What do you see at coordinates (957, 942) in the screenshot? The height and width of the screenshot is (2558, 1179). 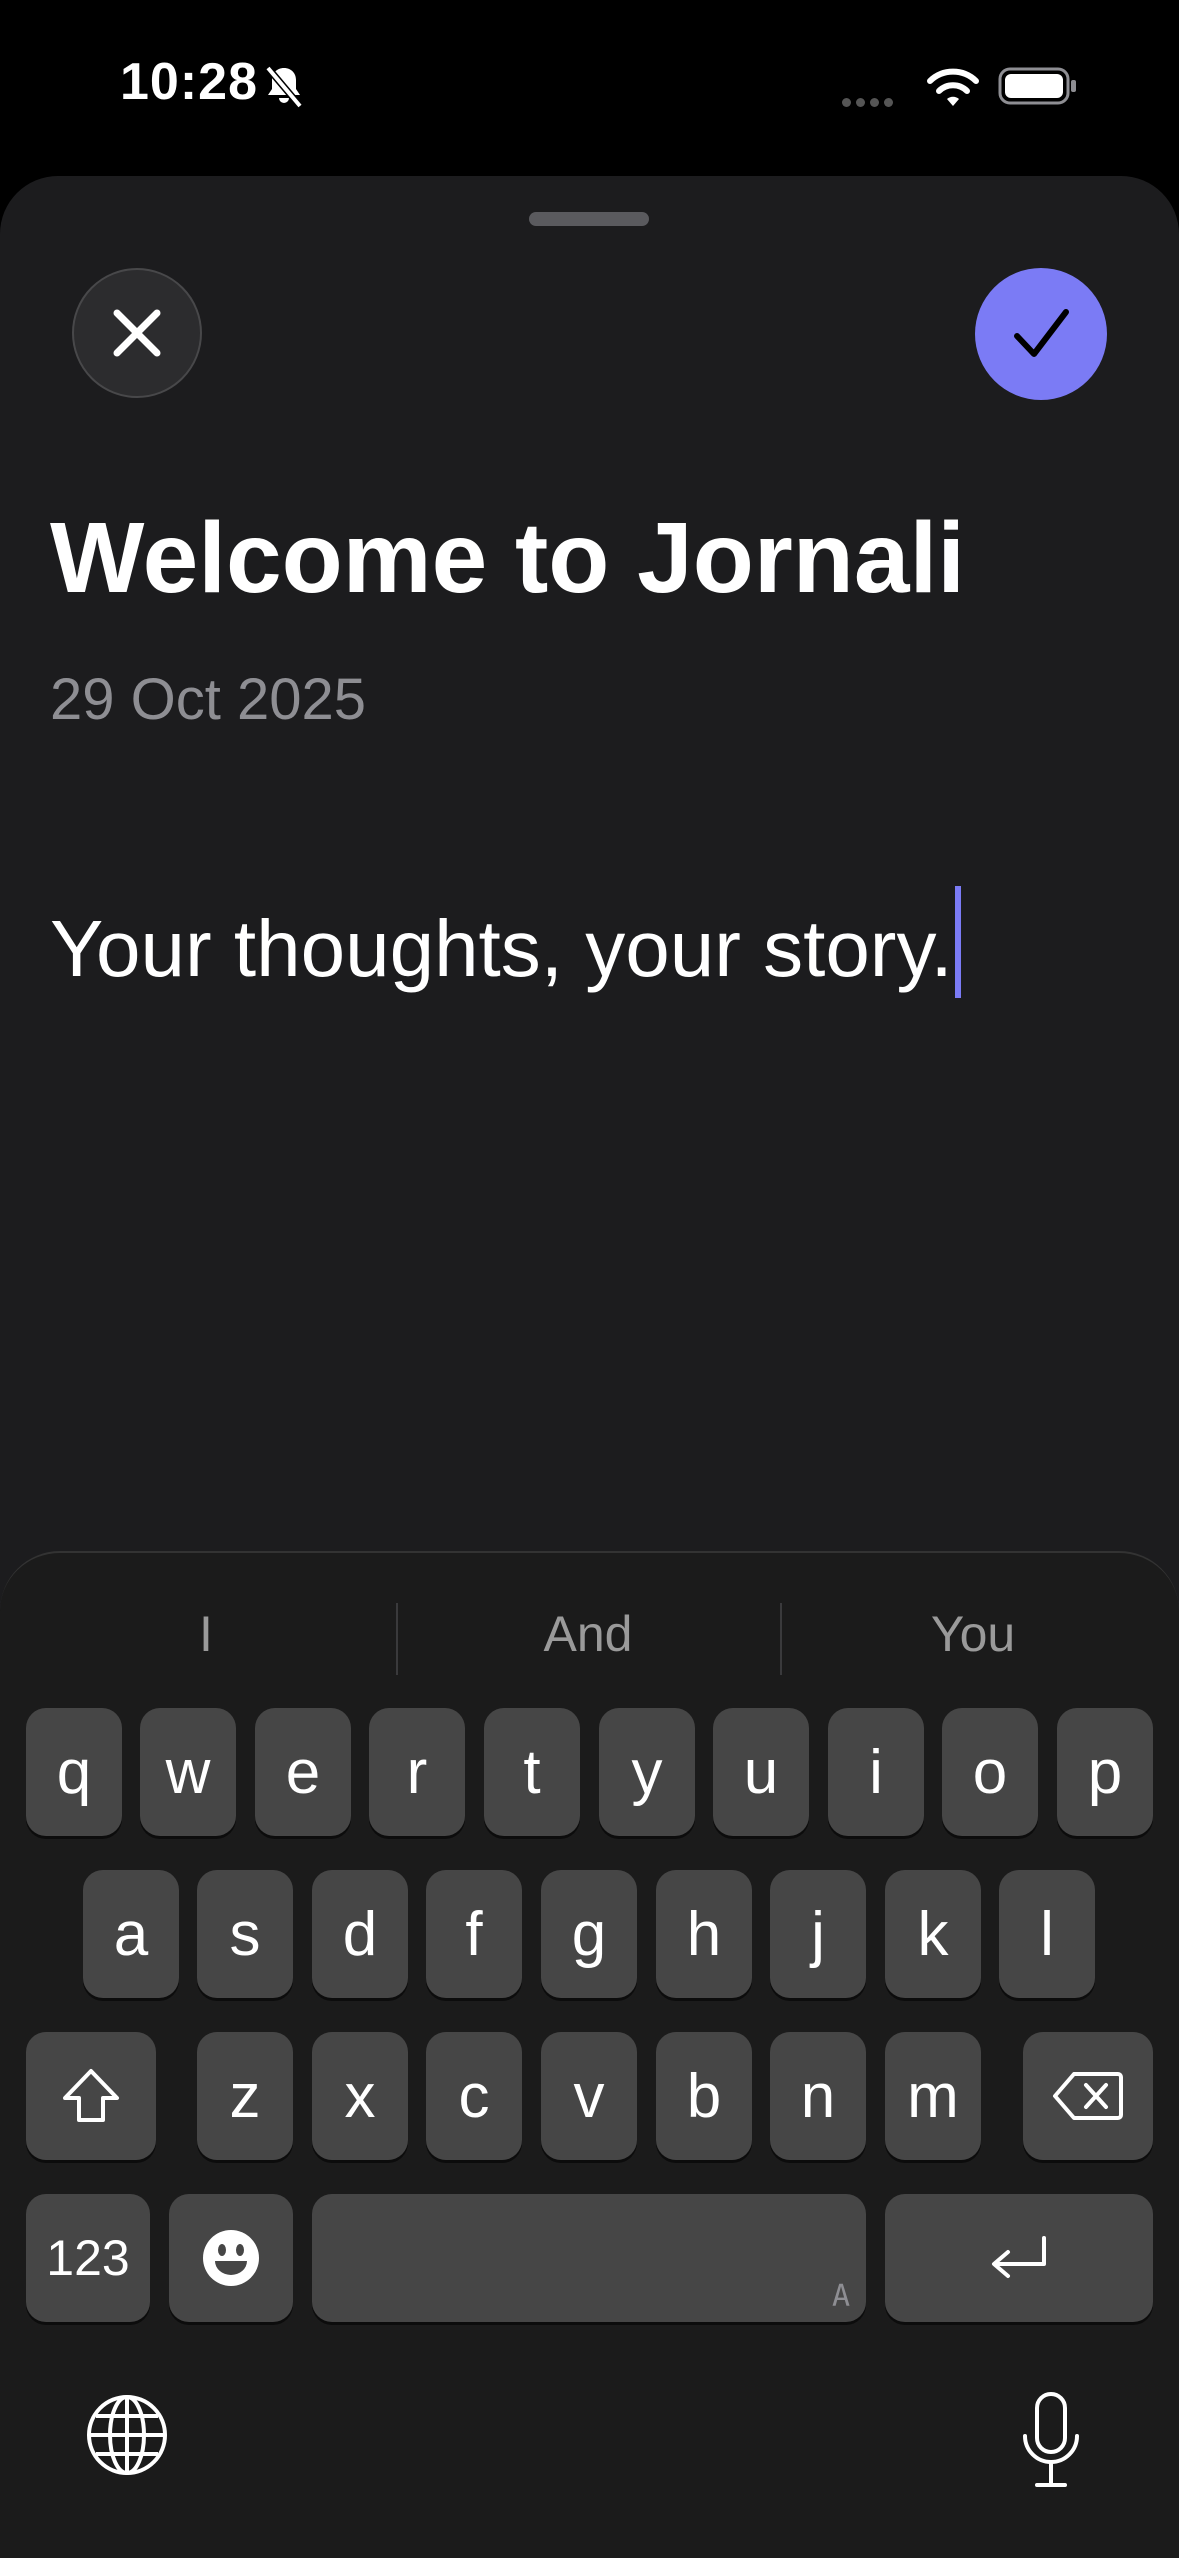 I see `text-cursor` at bounding box center [957, 942].